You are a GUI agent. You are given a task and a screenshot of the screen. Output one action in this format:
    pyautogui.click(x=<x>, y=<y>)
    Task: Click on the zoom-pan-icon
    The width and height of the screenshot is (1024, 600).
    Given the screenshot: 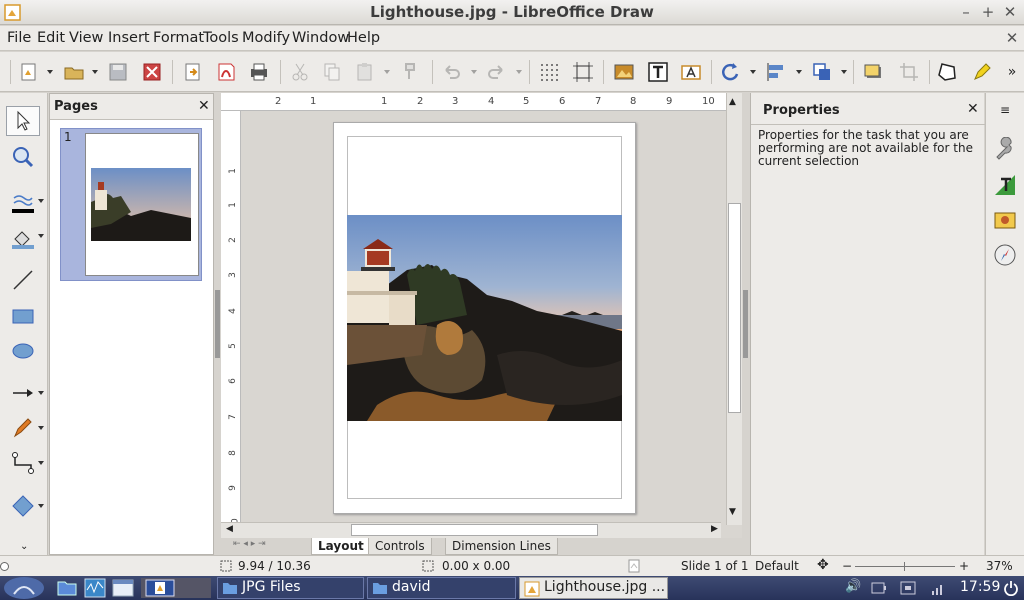 What is the action you would take?
    pyautogui.click(x=23, y=157)
    